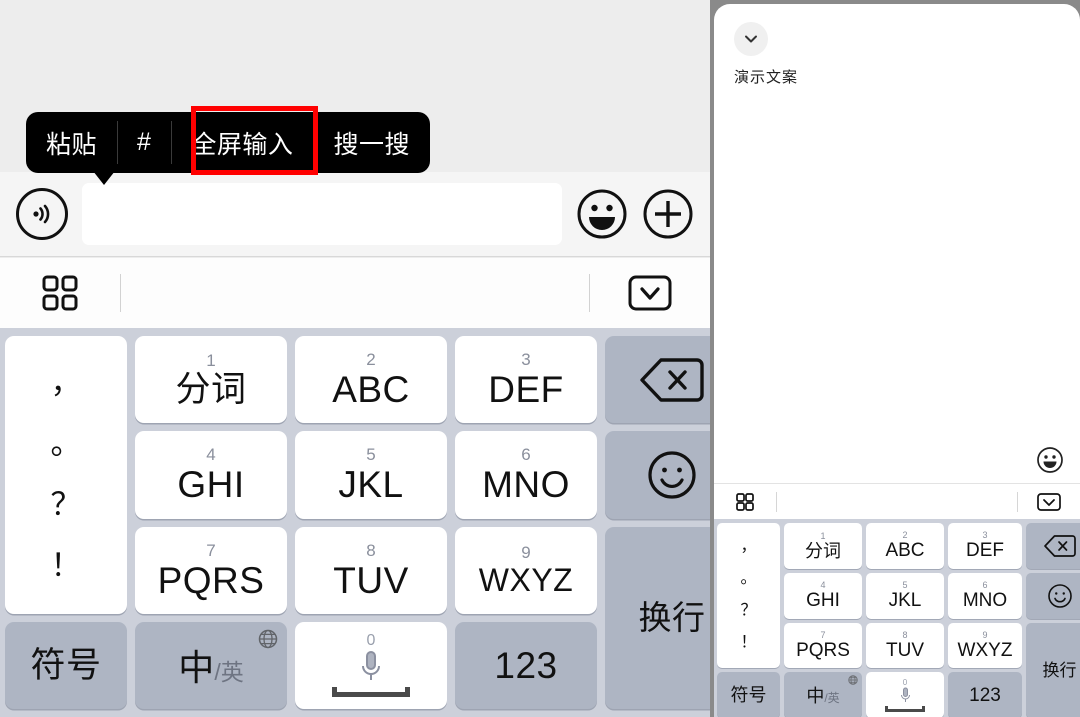 This screenshot has width=1080, height=717. I want to click on punct-period: 。, so click(748, 579).